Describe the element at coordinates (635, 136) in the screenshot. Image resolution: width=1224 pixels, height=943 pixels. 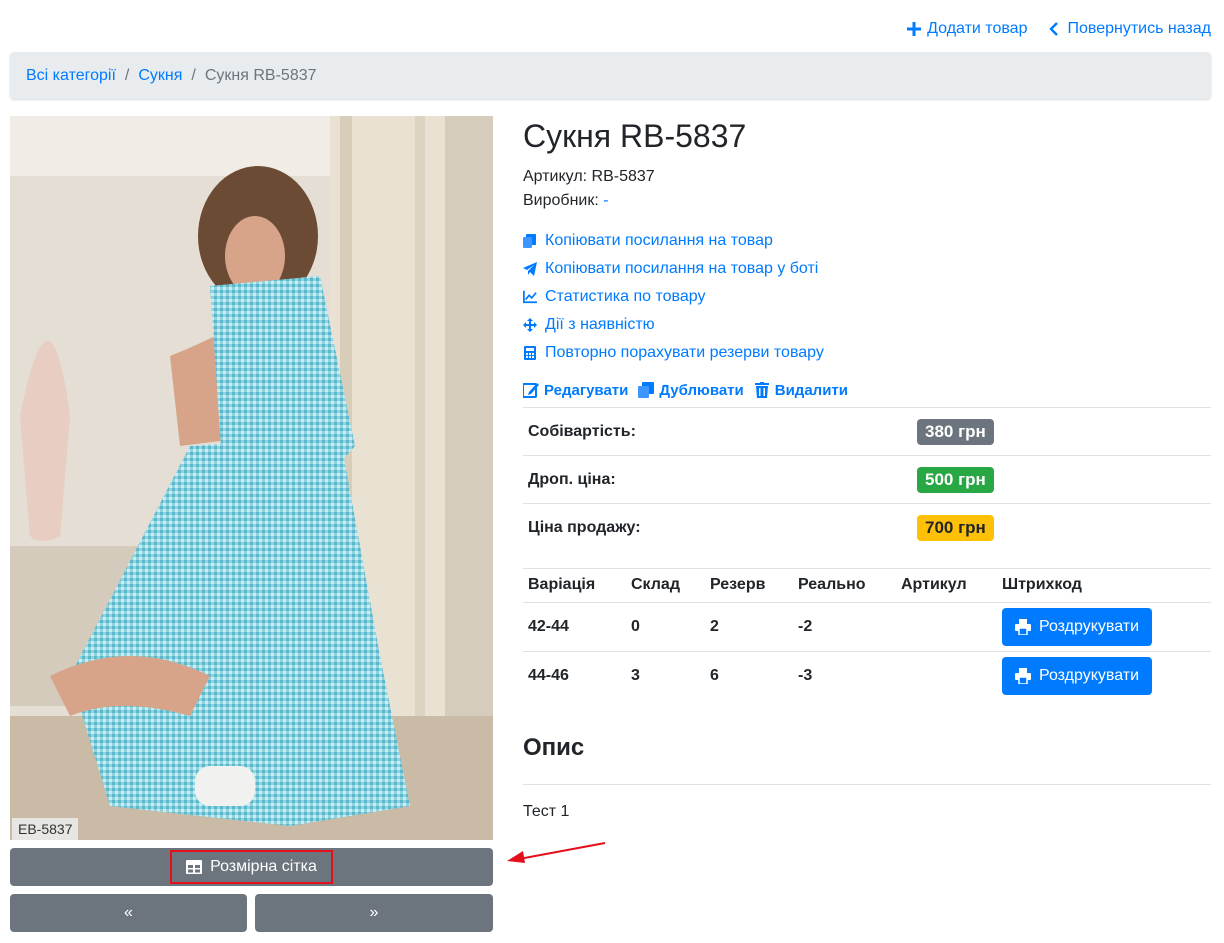
I see `page-title: Сукня RB-5837` at that location.